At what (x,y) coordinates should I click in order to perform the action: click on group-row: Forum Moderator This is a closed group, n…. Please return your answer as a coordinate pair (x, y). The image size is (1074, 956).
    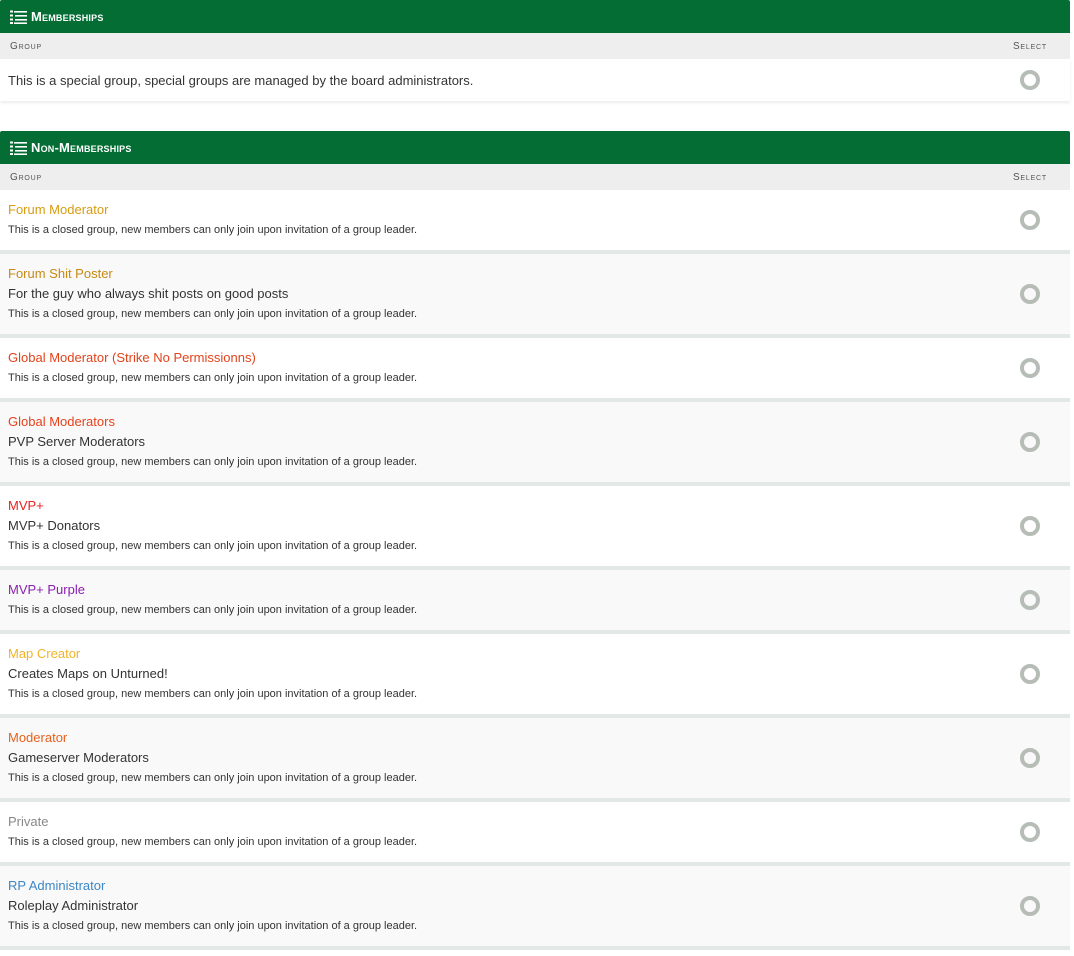
    Looking at the image, I should click on (535, 222).